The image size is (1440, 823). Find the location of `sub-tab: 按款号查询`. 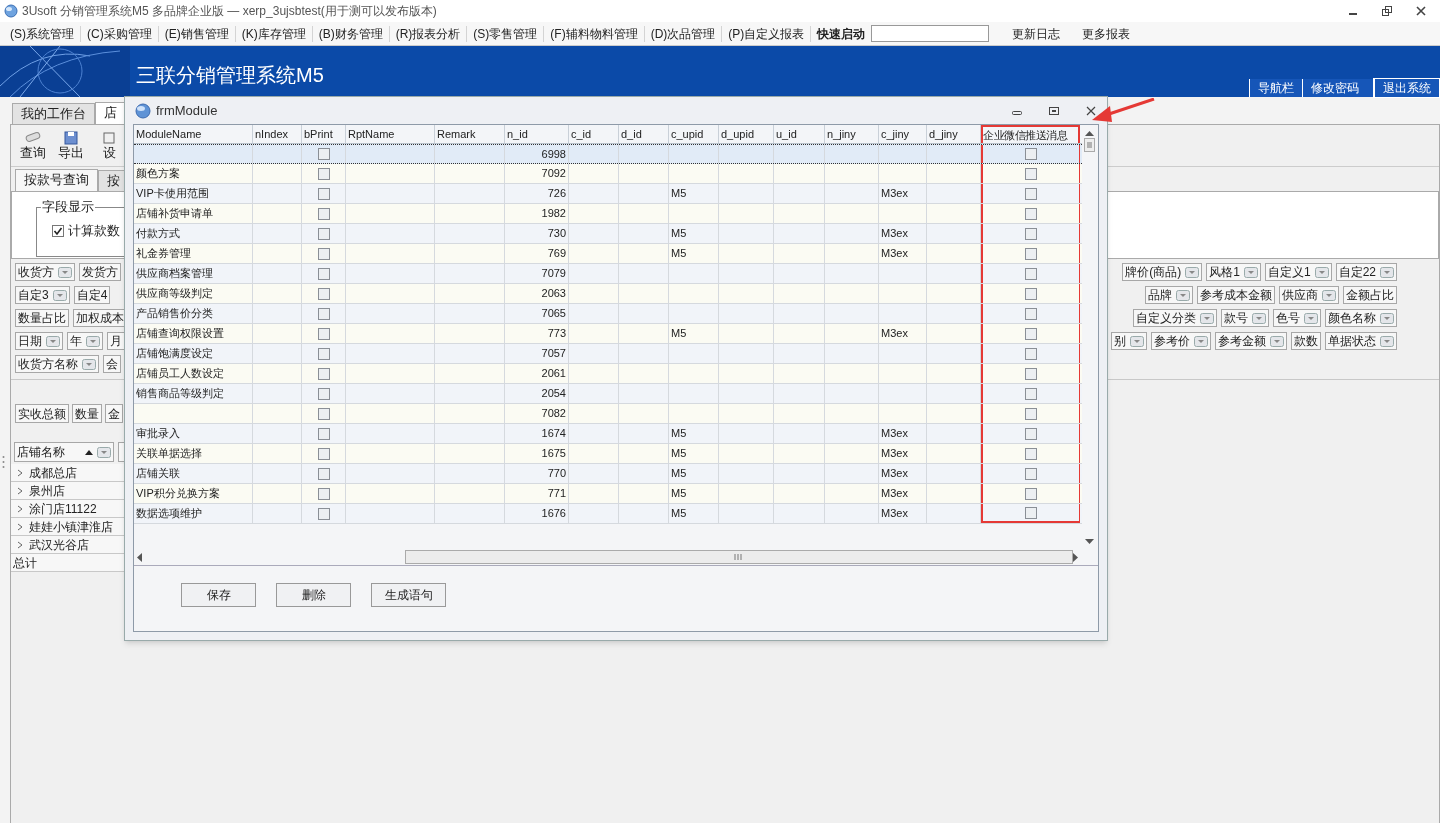

sub-tab: 按款号查询 is located at coordinates (56, 180).